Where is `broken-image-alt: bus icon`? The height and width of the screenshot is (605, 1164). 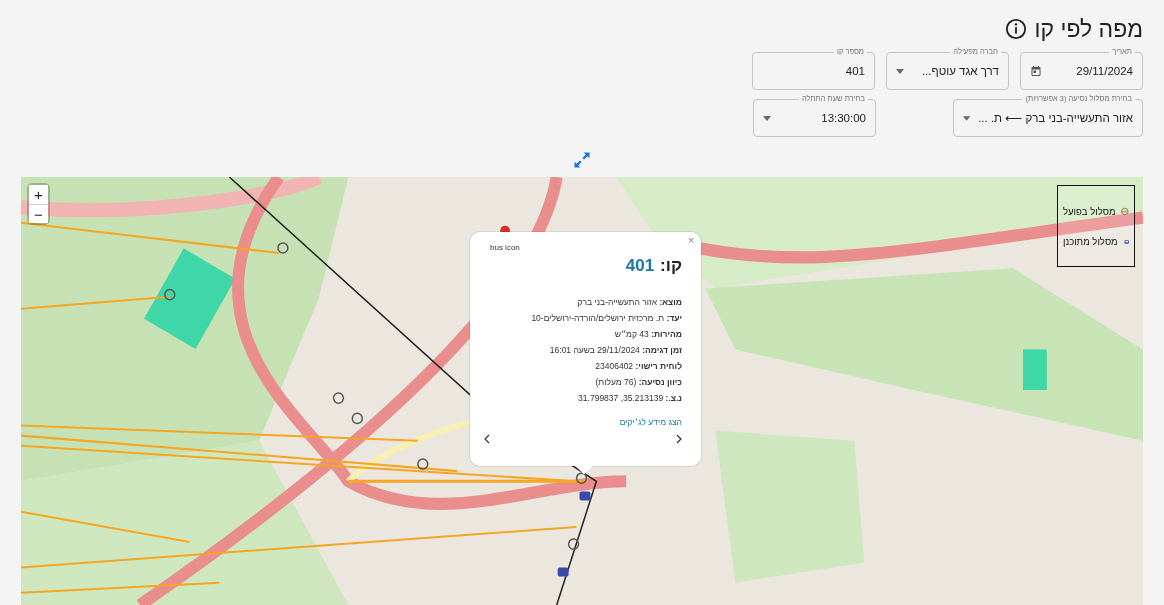 broken-image-alt: bus icon is located at coordinates (505, 248).